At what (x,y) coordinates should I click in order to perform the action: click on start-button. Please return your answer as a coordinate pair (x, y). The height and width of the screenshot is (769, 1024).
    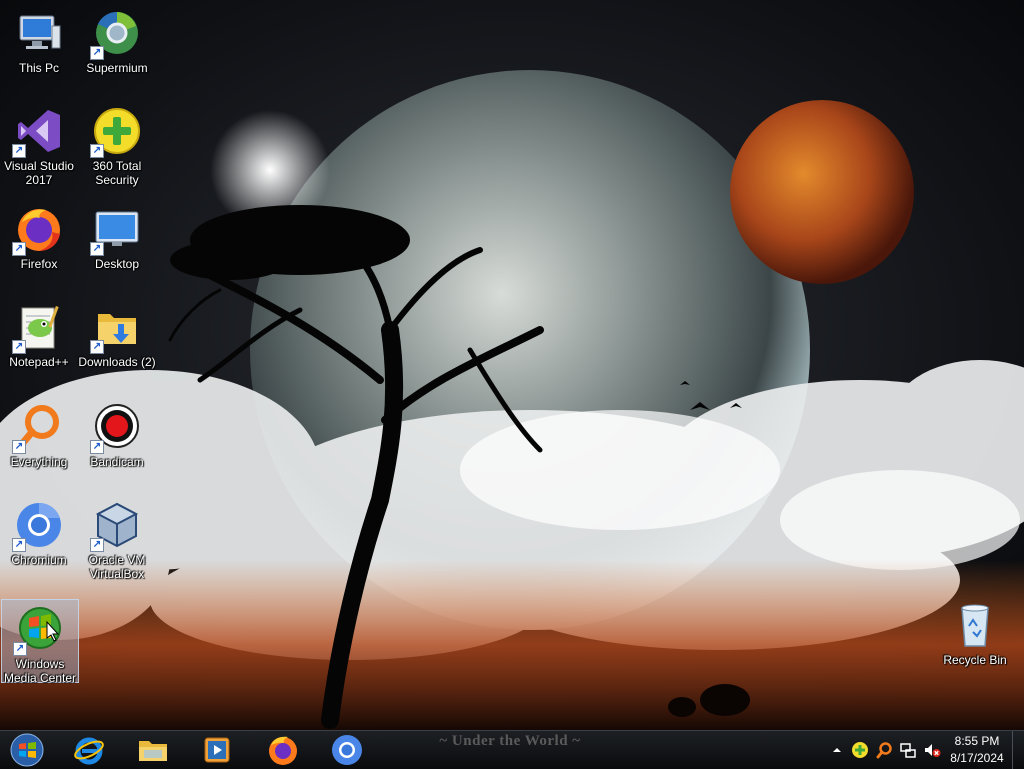
    Looking at the image, I should click on (27, 750).